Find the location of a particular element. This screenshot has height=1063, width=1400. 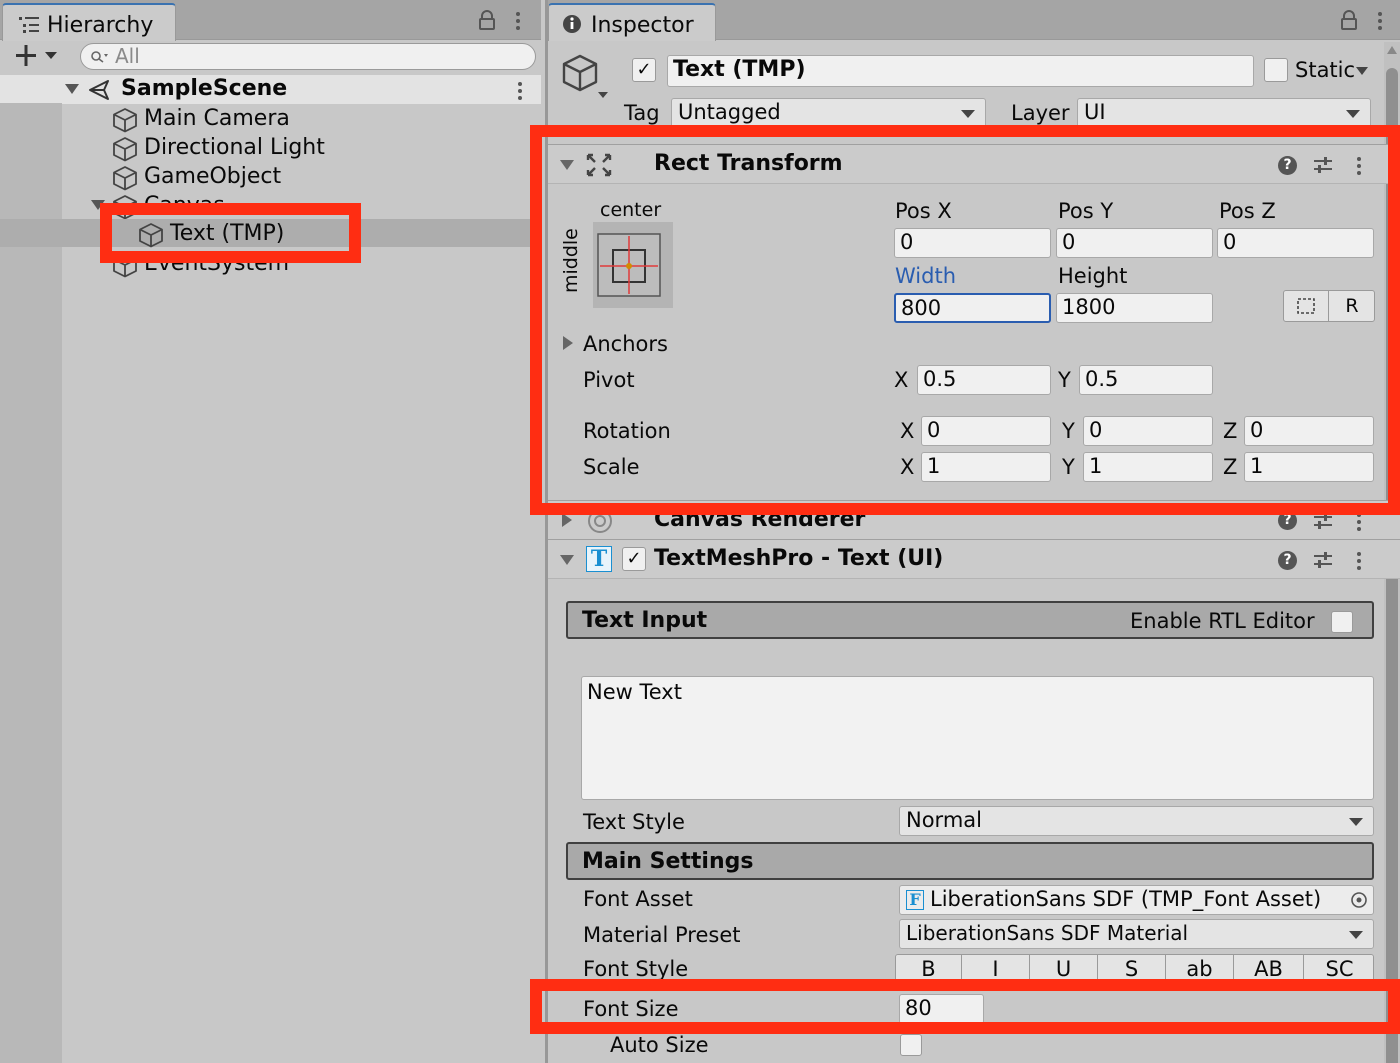

hierarchy-item-gameobject: GameObject is located at coordinates (270, 176).